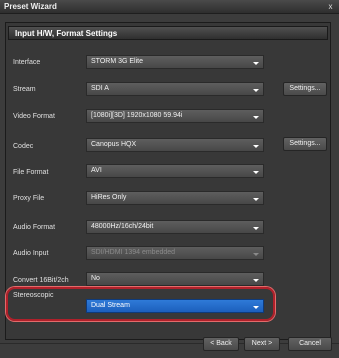 Image resolution: width=339 pixels, height=358 pixels. What do you see at coordinates (175, 89) in the screenshot?
I see `stream-select: SDI A` at bounding box center [175, 89].